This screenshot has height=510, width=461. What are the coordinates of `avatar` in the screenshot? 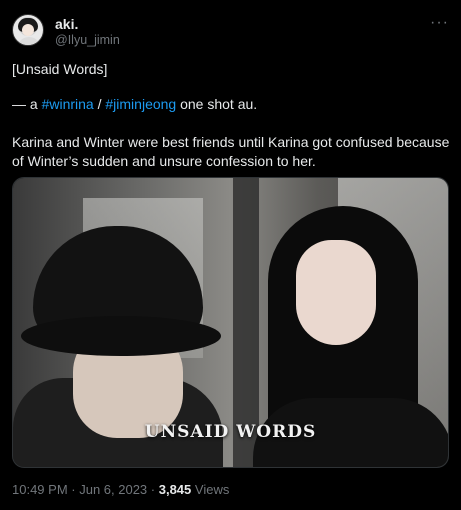 It's located at (28, 30).